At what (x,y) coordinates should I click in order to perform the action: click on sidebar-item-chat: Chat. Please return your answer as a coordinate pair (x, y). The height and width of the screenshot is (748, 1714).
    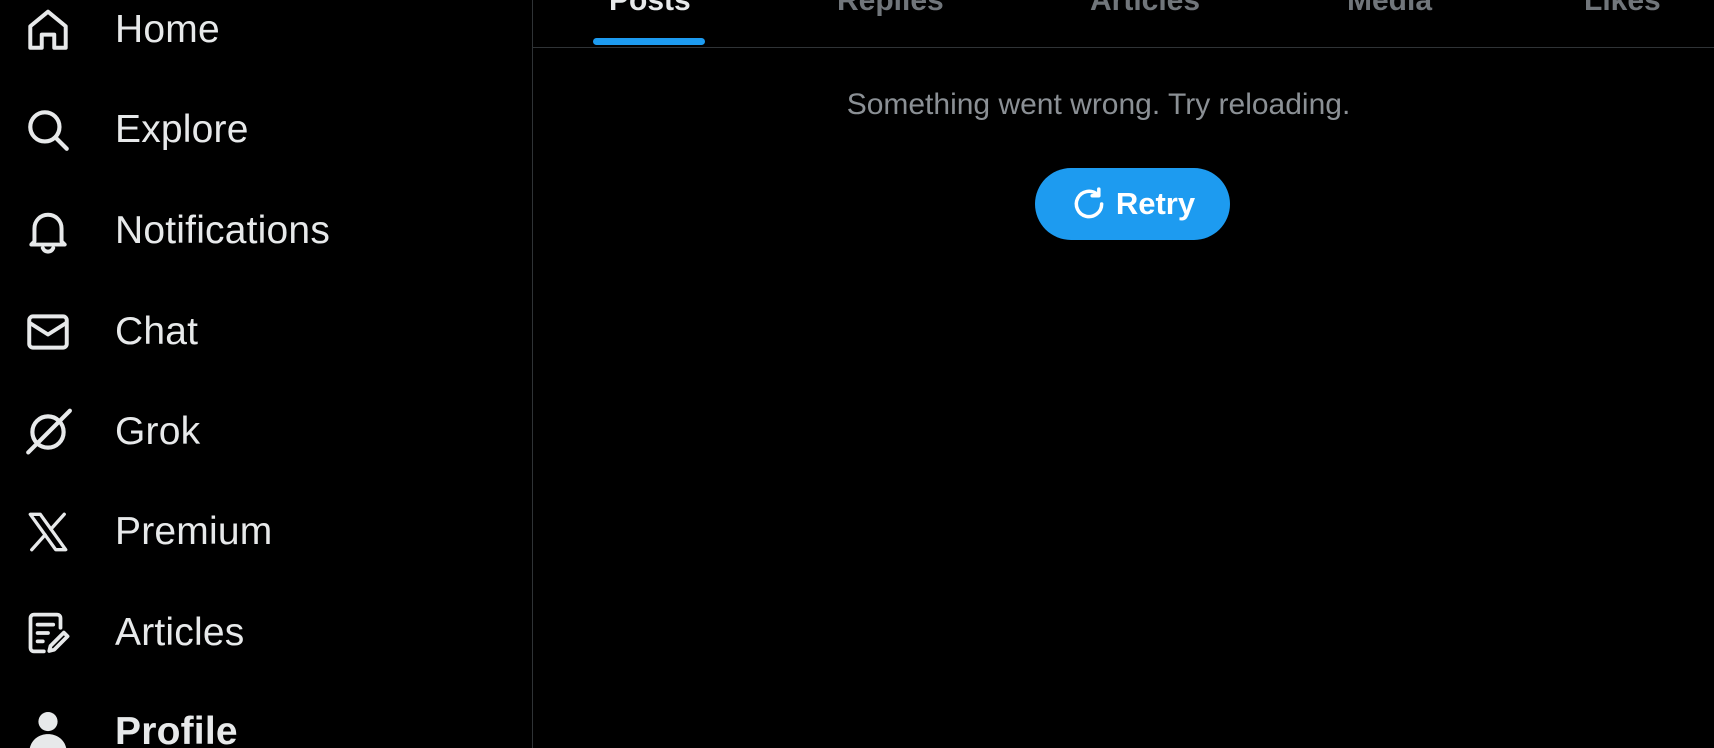
    Looking at the image, I should click on (240, 332).